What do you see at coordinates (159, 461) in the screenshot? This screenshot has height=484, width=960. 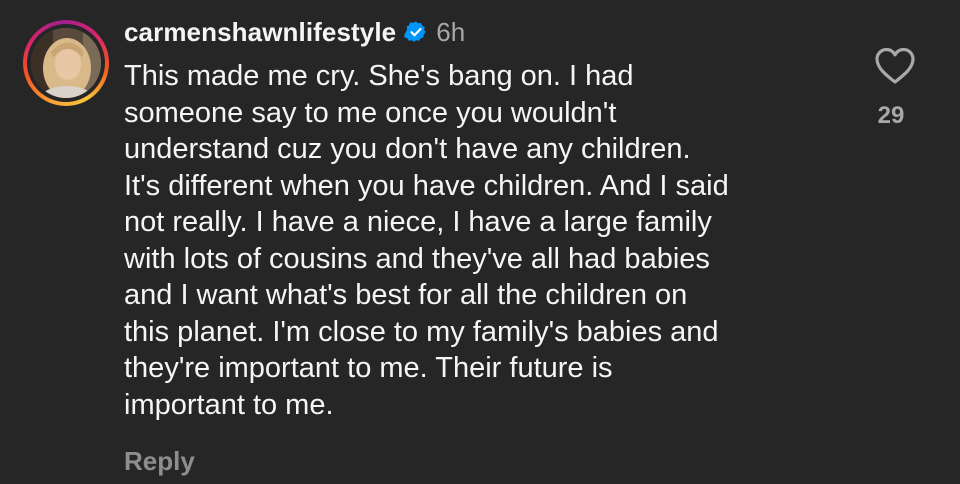 I see `reply-button: Reply` at bounding box center [159, 461].